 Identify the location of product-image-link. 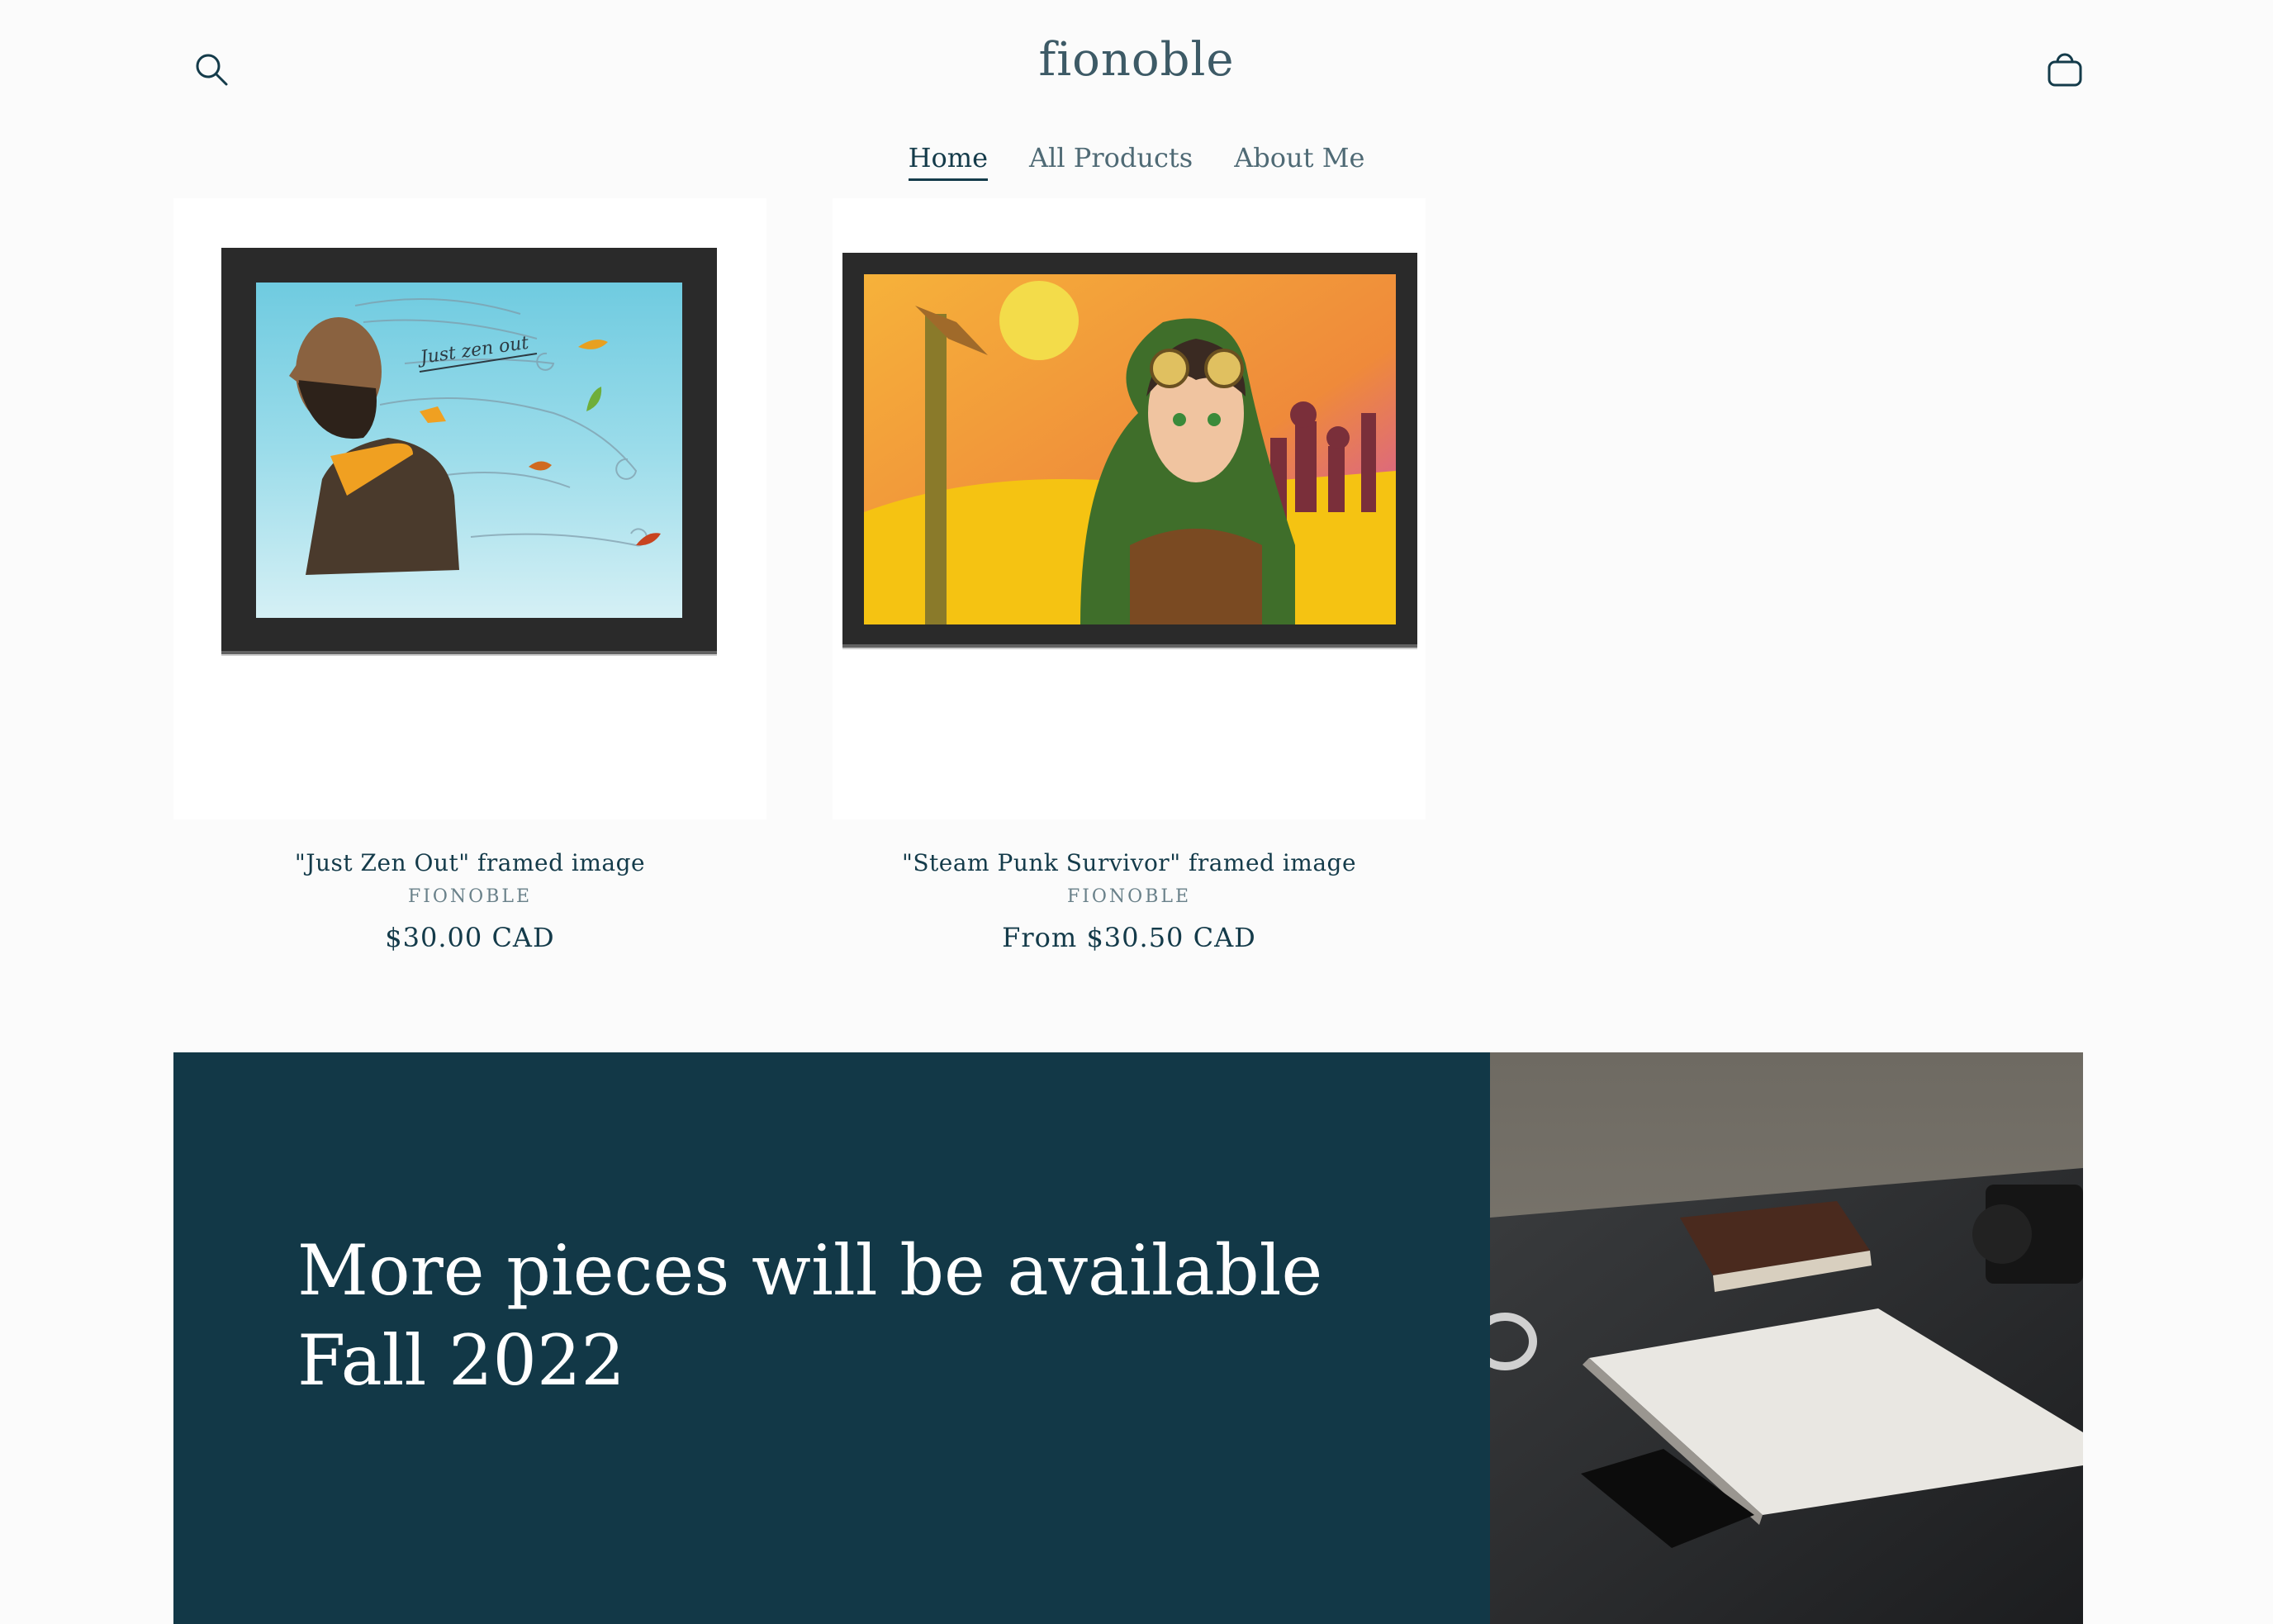
(1129, 509).